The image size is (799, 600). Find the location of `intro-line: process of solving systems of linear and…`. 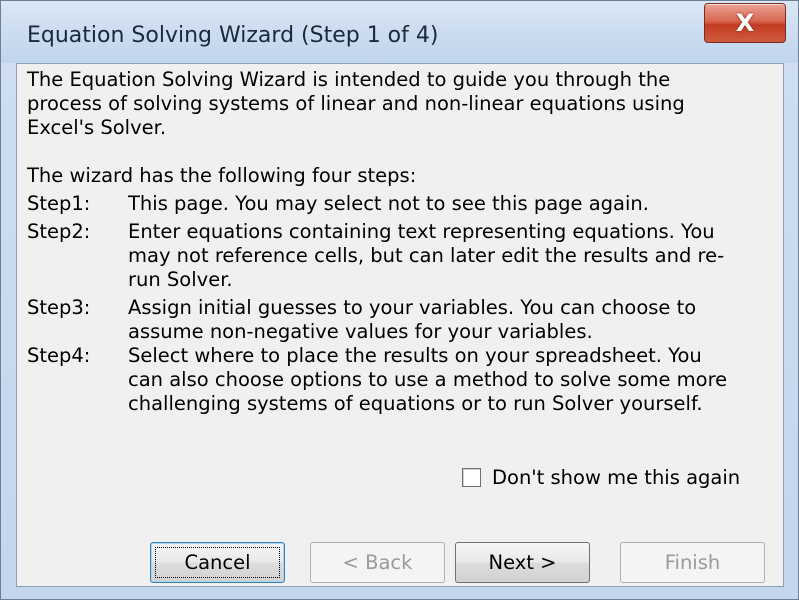

intro-line: process of solving systems of linear and… is located at coordinates (356, 103).